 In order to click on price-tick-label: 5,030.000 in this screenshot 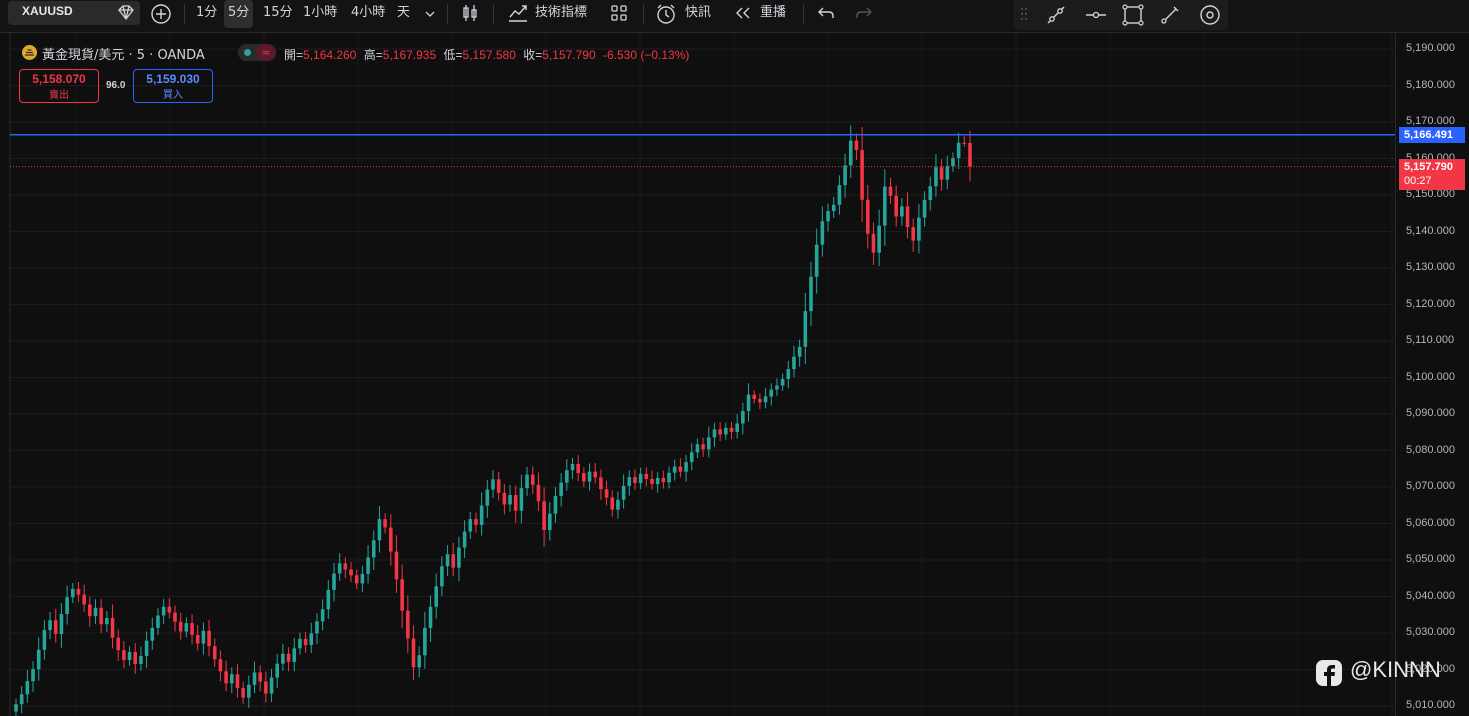, I will do `click(1430, 632)`.